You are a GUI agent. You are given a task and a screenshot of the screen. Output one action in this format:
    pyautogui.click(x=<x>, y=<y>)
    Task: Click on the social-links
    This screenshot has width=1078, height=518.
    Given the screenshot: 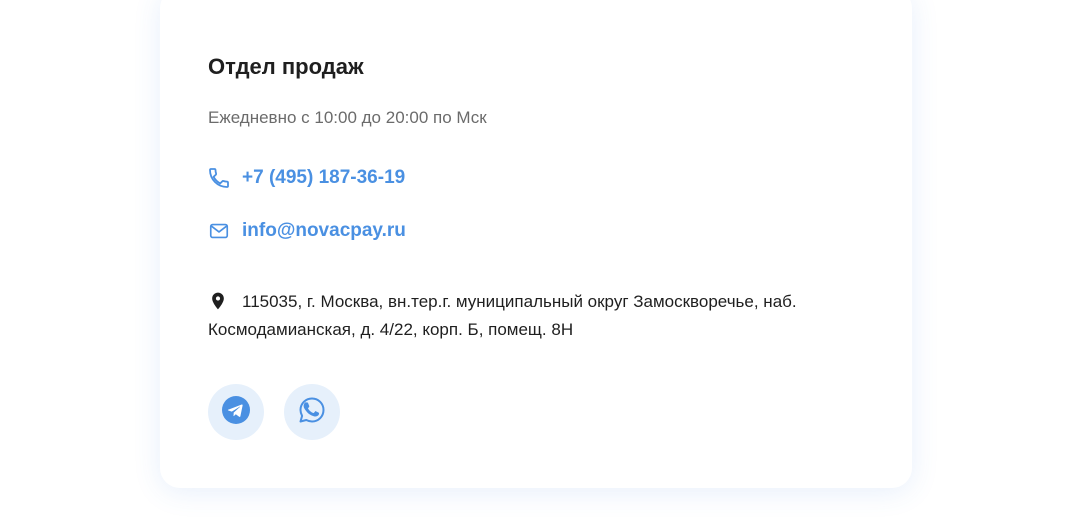 What is the action you would take?
    pyautogui.click(x=274, y=412)
    